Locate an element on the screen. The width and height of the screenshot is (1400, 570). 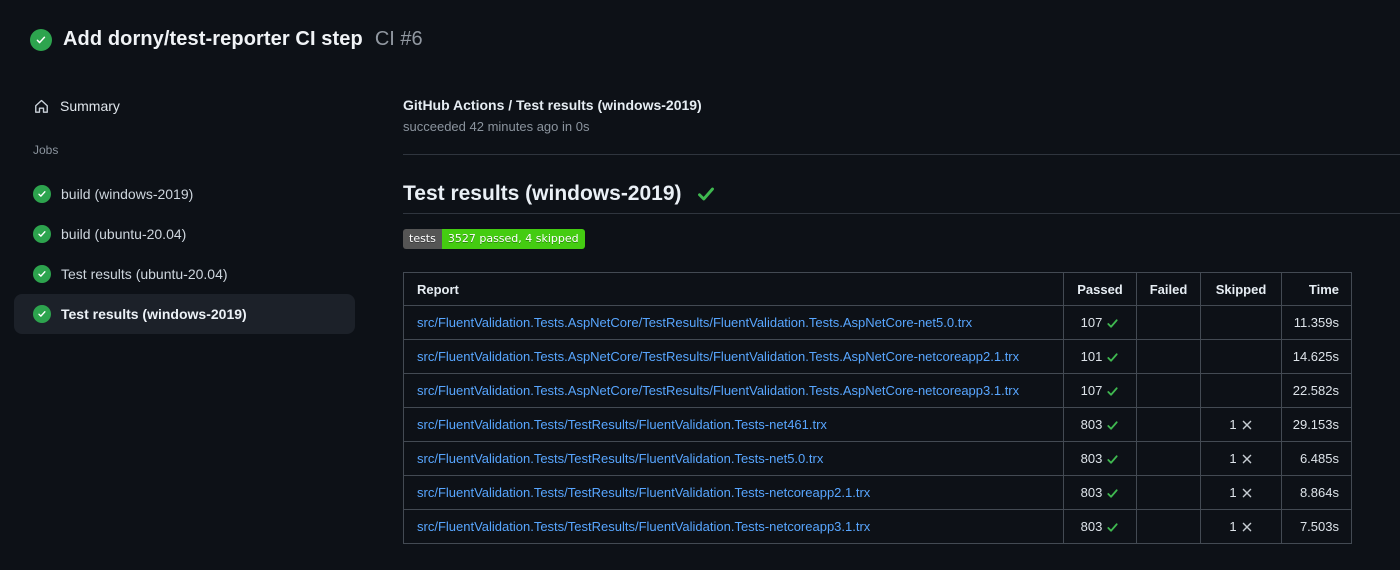
passed-count: 101 is located at coordinates (1091, 357).